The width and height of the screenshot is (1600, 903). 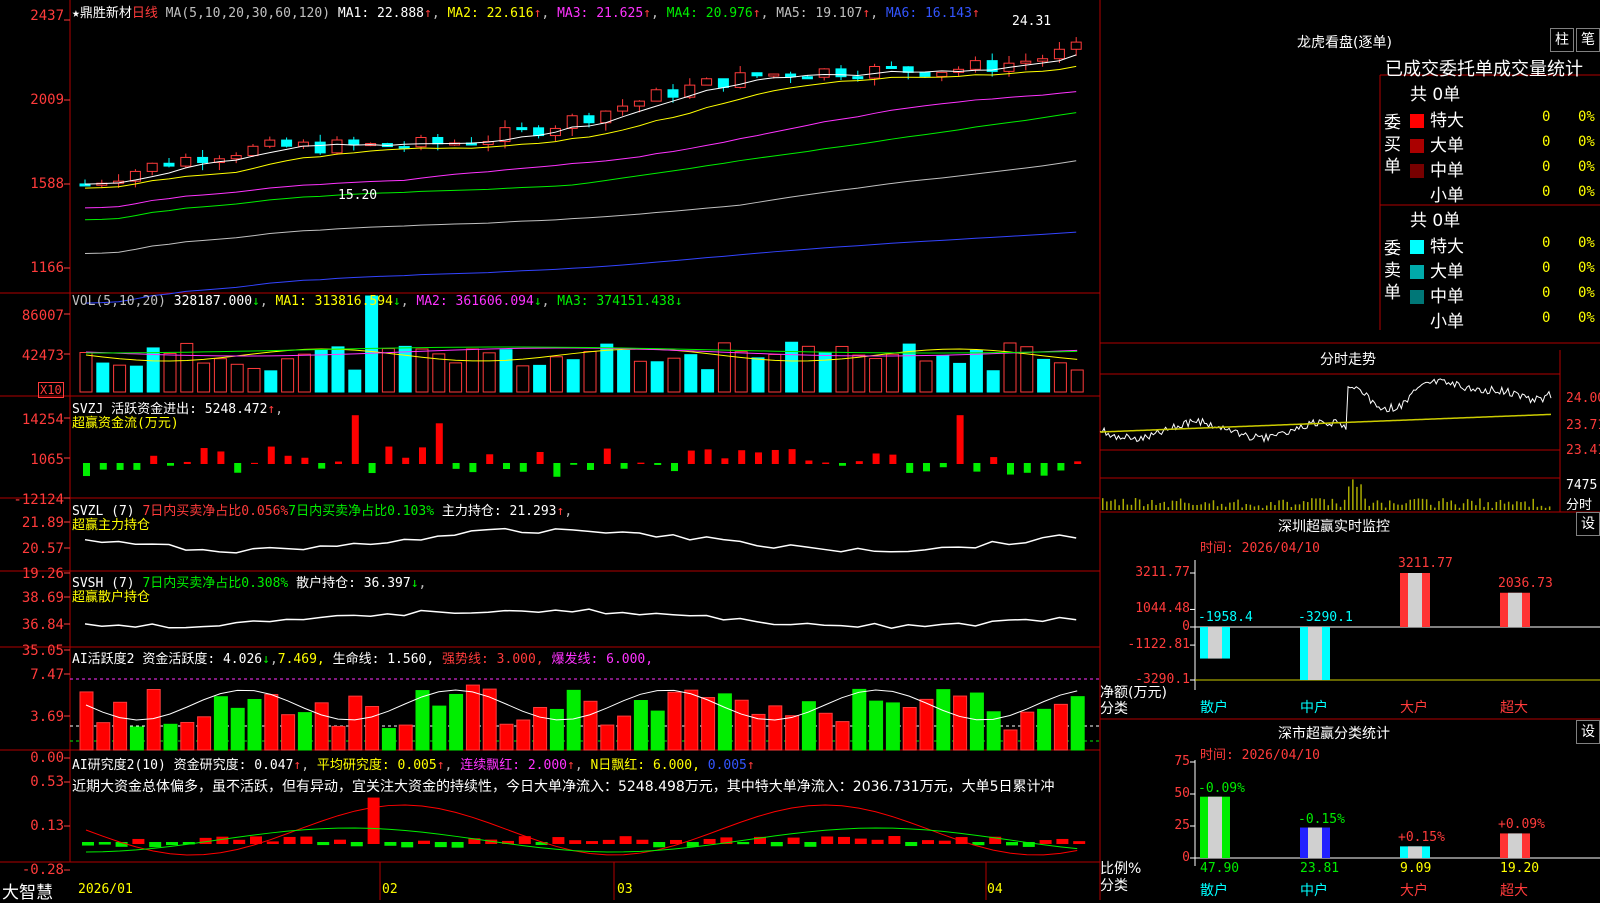 What do you see at coordinates (1588, 40) in the screenshot?
I see `tick-mode-button: 笔` at bounding box center [1588, 40].